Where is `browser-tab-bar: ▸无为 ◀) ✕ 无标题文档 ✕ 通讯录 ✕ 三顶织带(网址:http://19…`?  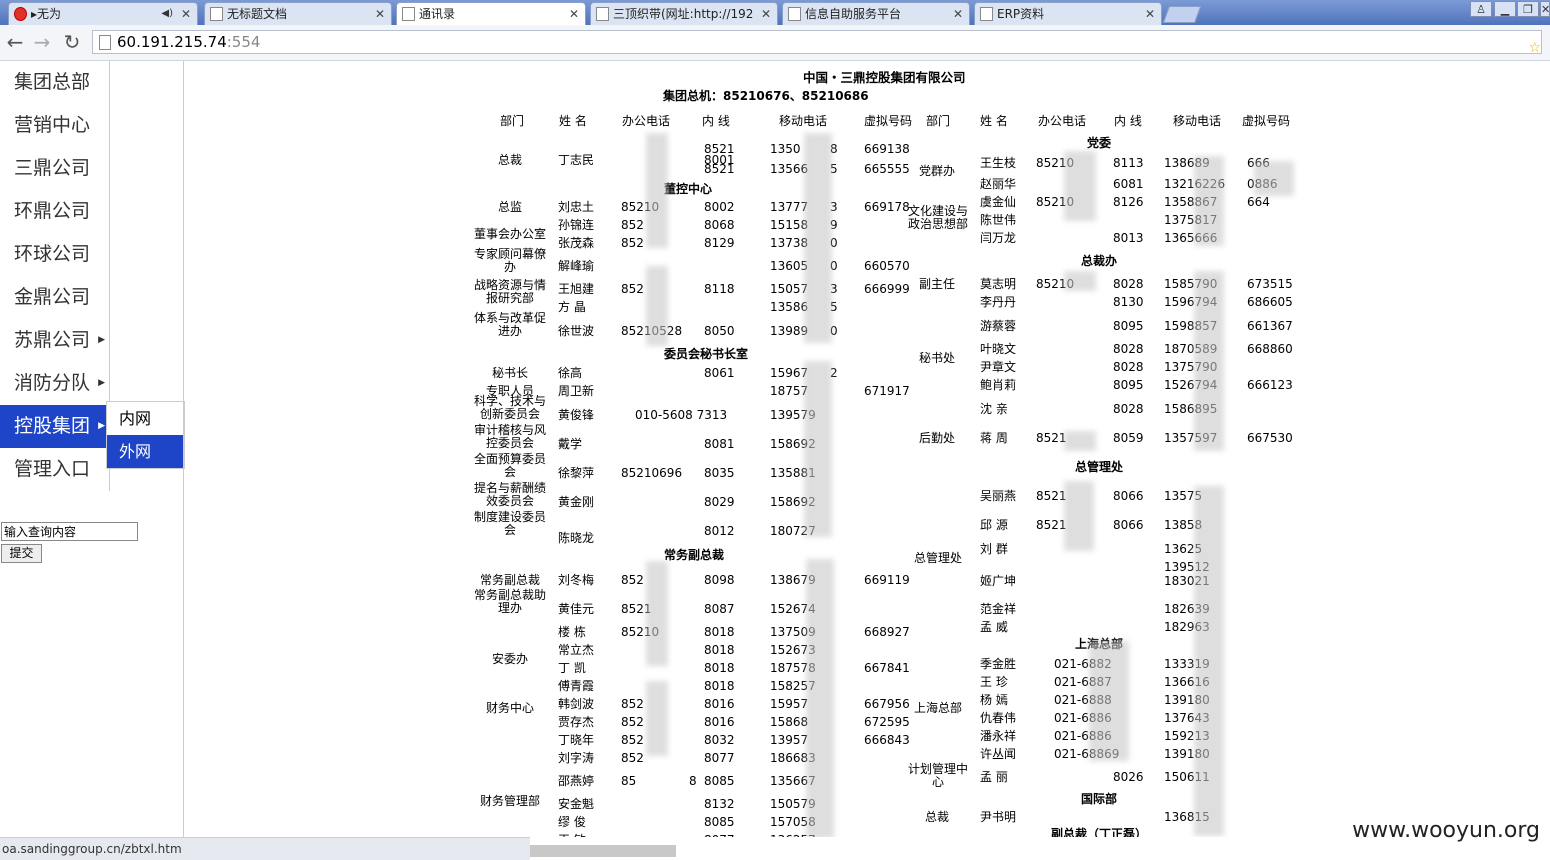 browser-tab-bar: ▸无为 ◀) ✕ 无标题文档 ✕ 通讯录 ✕ 三顶织带(网址:http://19… is located at coordinates (775, 12).